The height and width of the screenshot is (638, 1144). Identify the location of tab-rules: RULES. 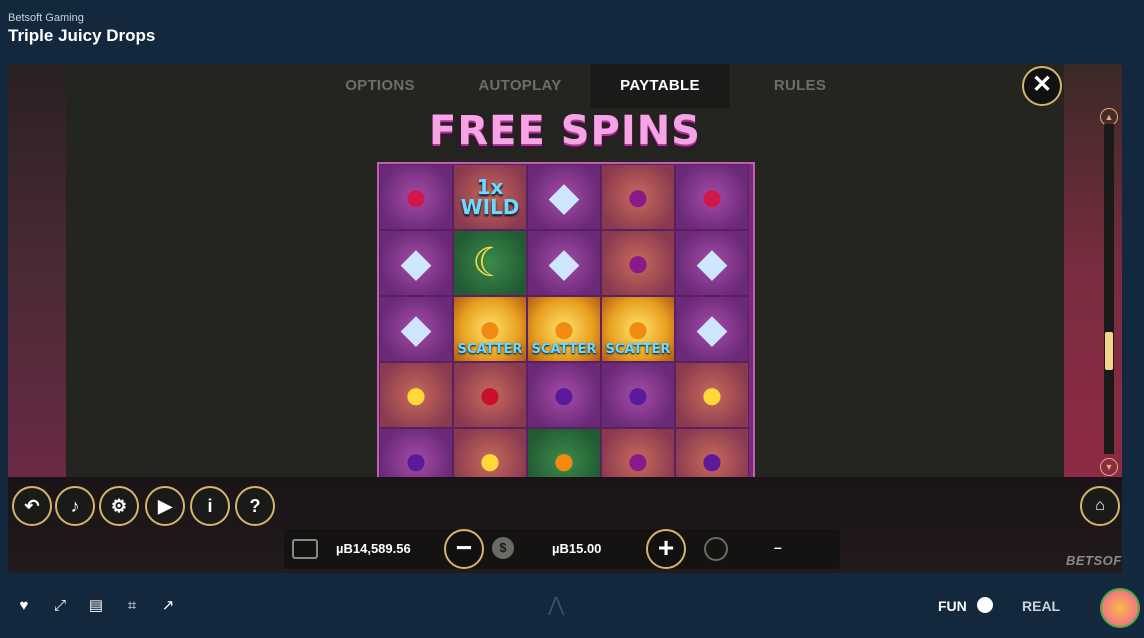
(800, 86).